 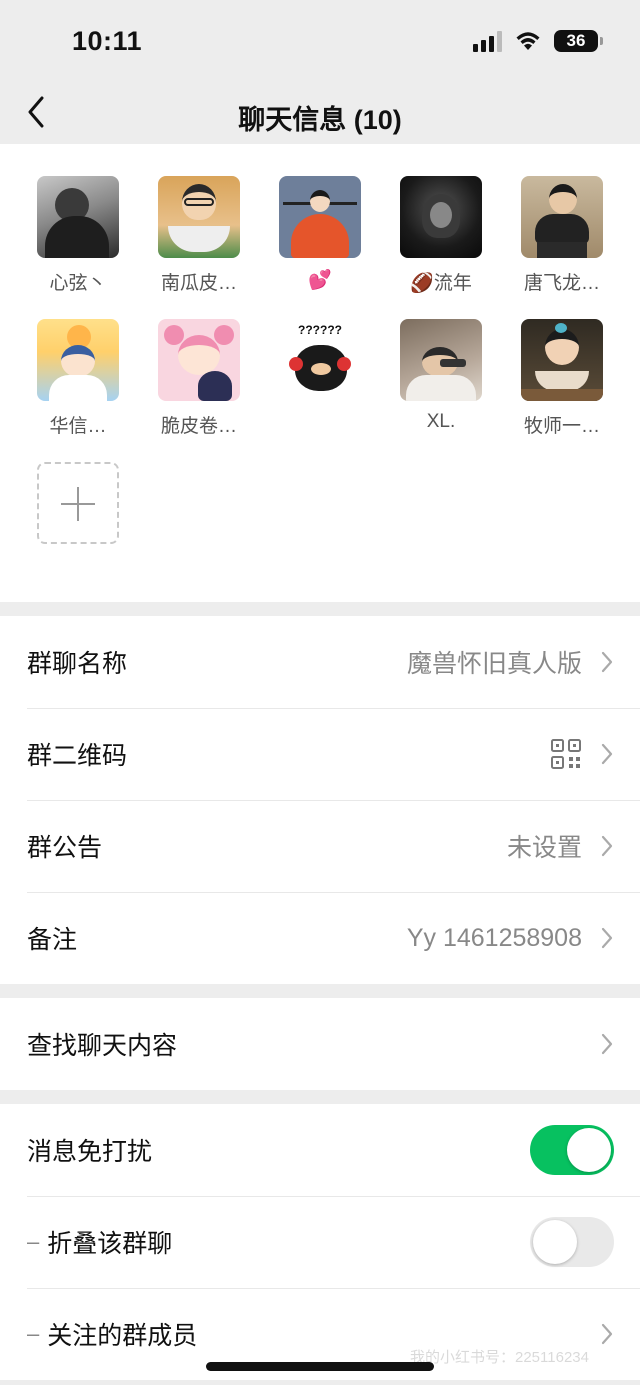 I want to click on member-tile: XL., so click(x=441, y=376).